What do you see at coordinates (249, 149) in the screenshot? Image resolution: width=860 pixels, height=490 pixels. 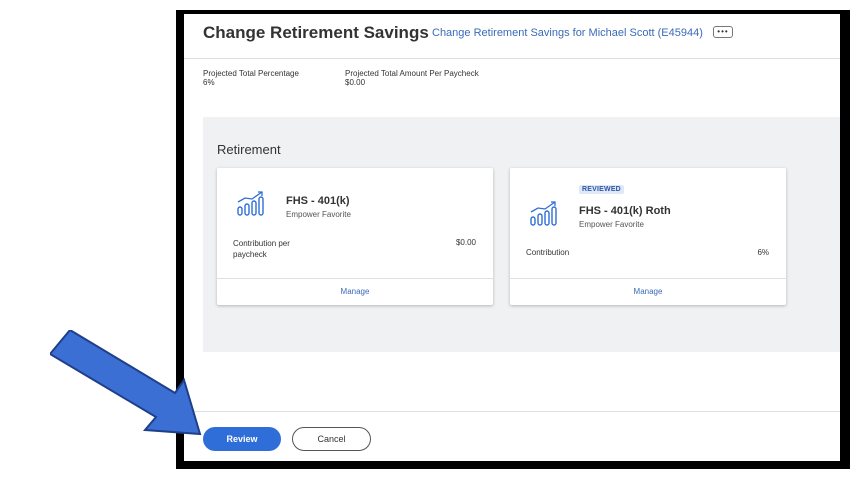 I see `section-title: Retirement` at bounding box center [249, 149].